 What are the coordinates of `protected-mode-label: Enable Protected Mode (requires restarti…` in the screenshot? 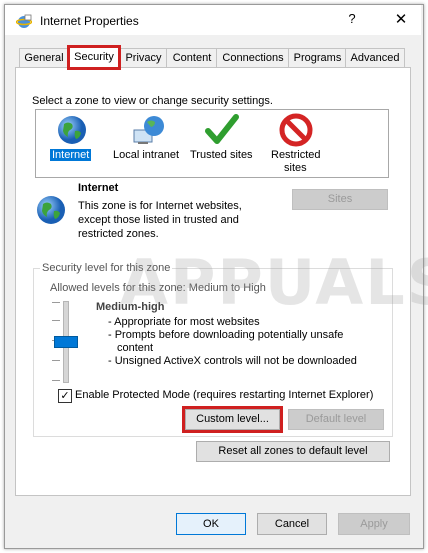 It's located at (224, 395).